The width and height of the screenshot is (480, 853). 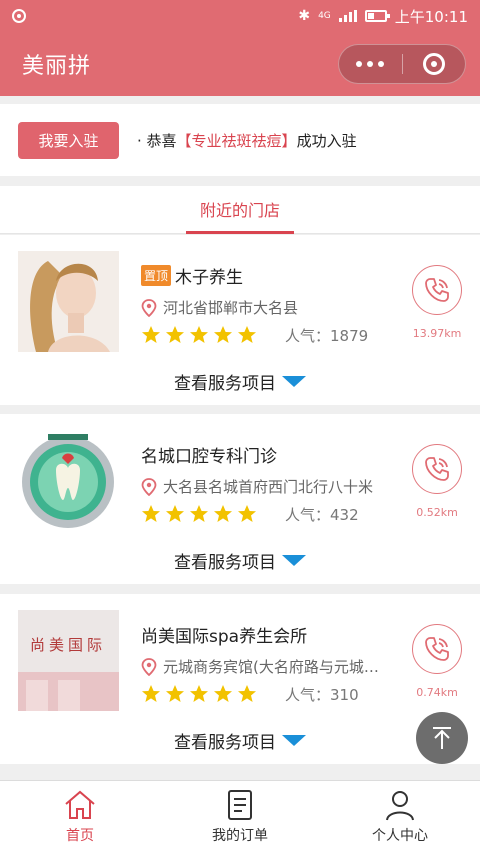 What do you see at coordinates (324, 15) in the screenshot?
I see `network-type: 4G` at bounding box center [324, 15].